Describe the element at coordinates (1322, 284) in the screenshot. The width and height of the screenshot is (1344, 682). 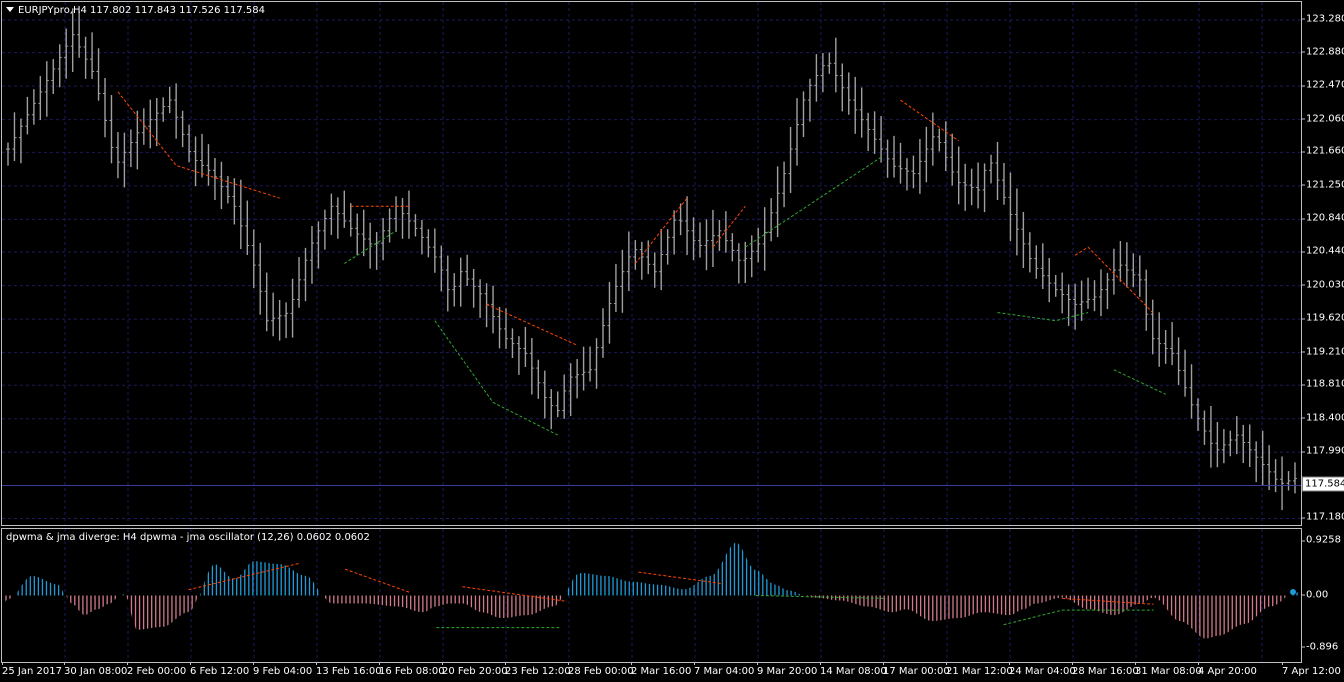
I see `price-label: 120.030` at that location.